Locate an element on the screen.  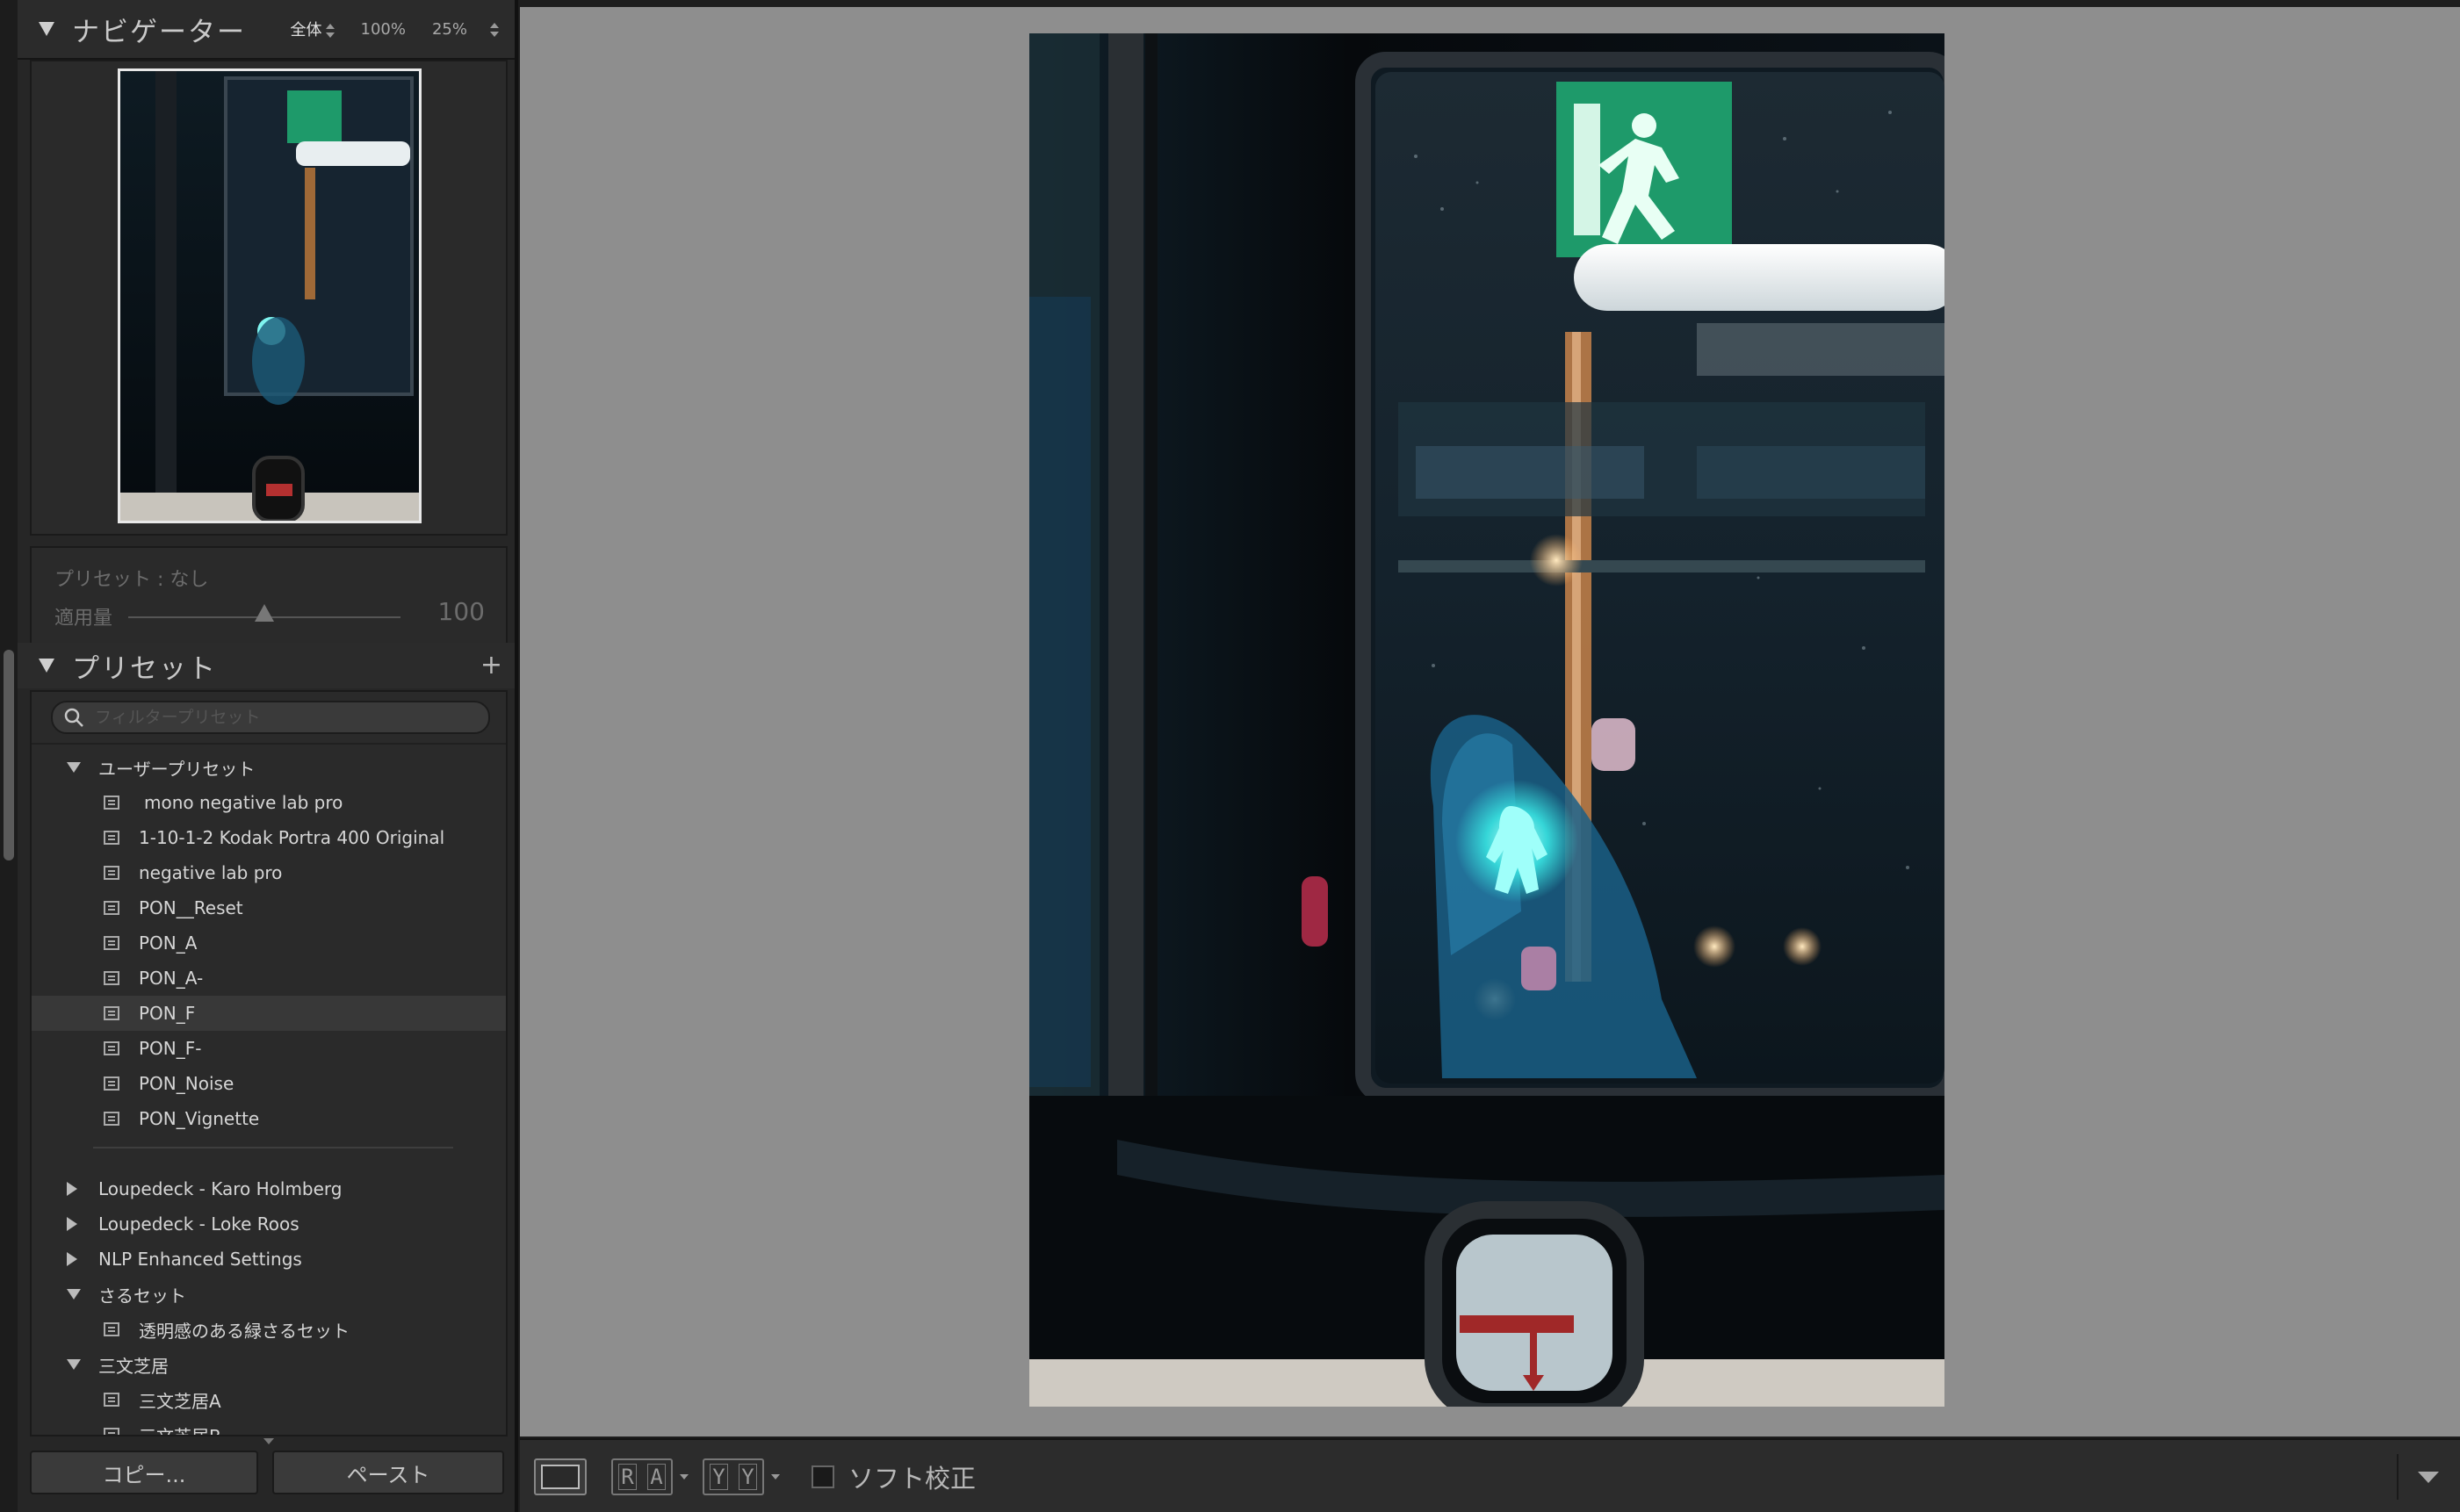
preset-folder-user: ユーザープリセット is located at coordinates (269, 767).